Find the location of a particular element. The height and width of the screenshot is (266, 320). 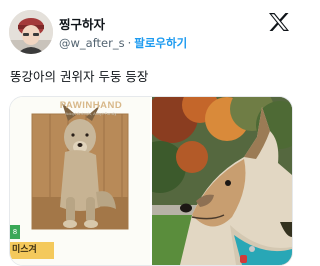

dog-name-label: 미스겨 is located at coordinates (32, 250).